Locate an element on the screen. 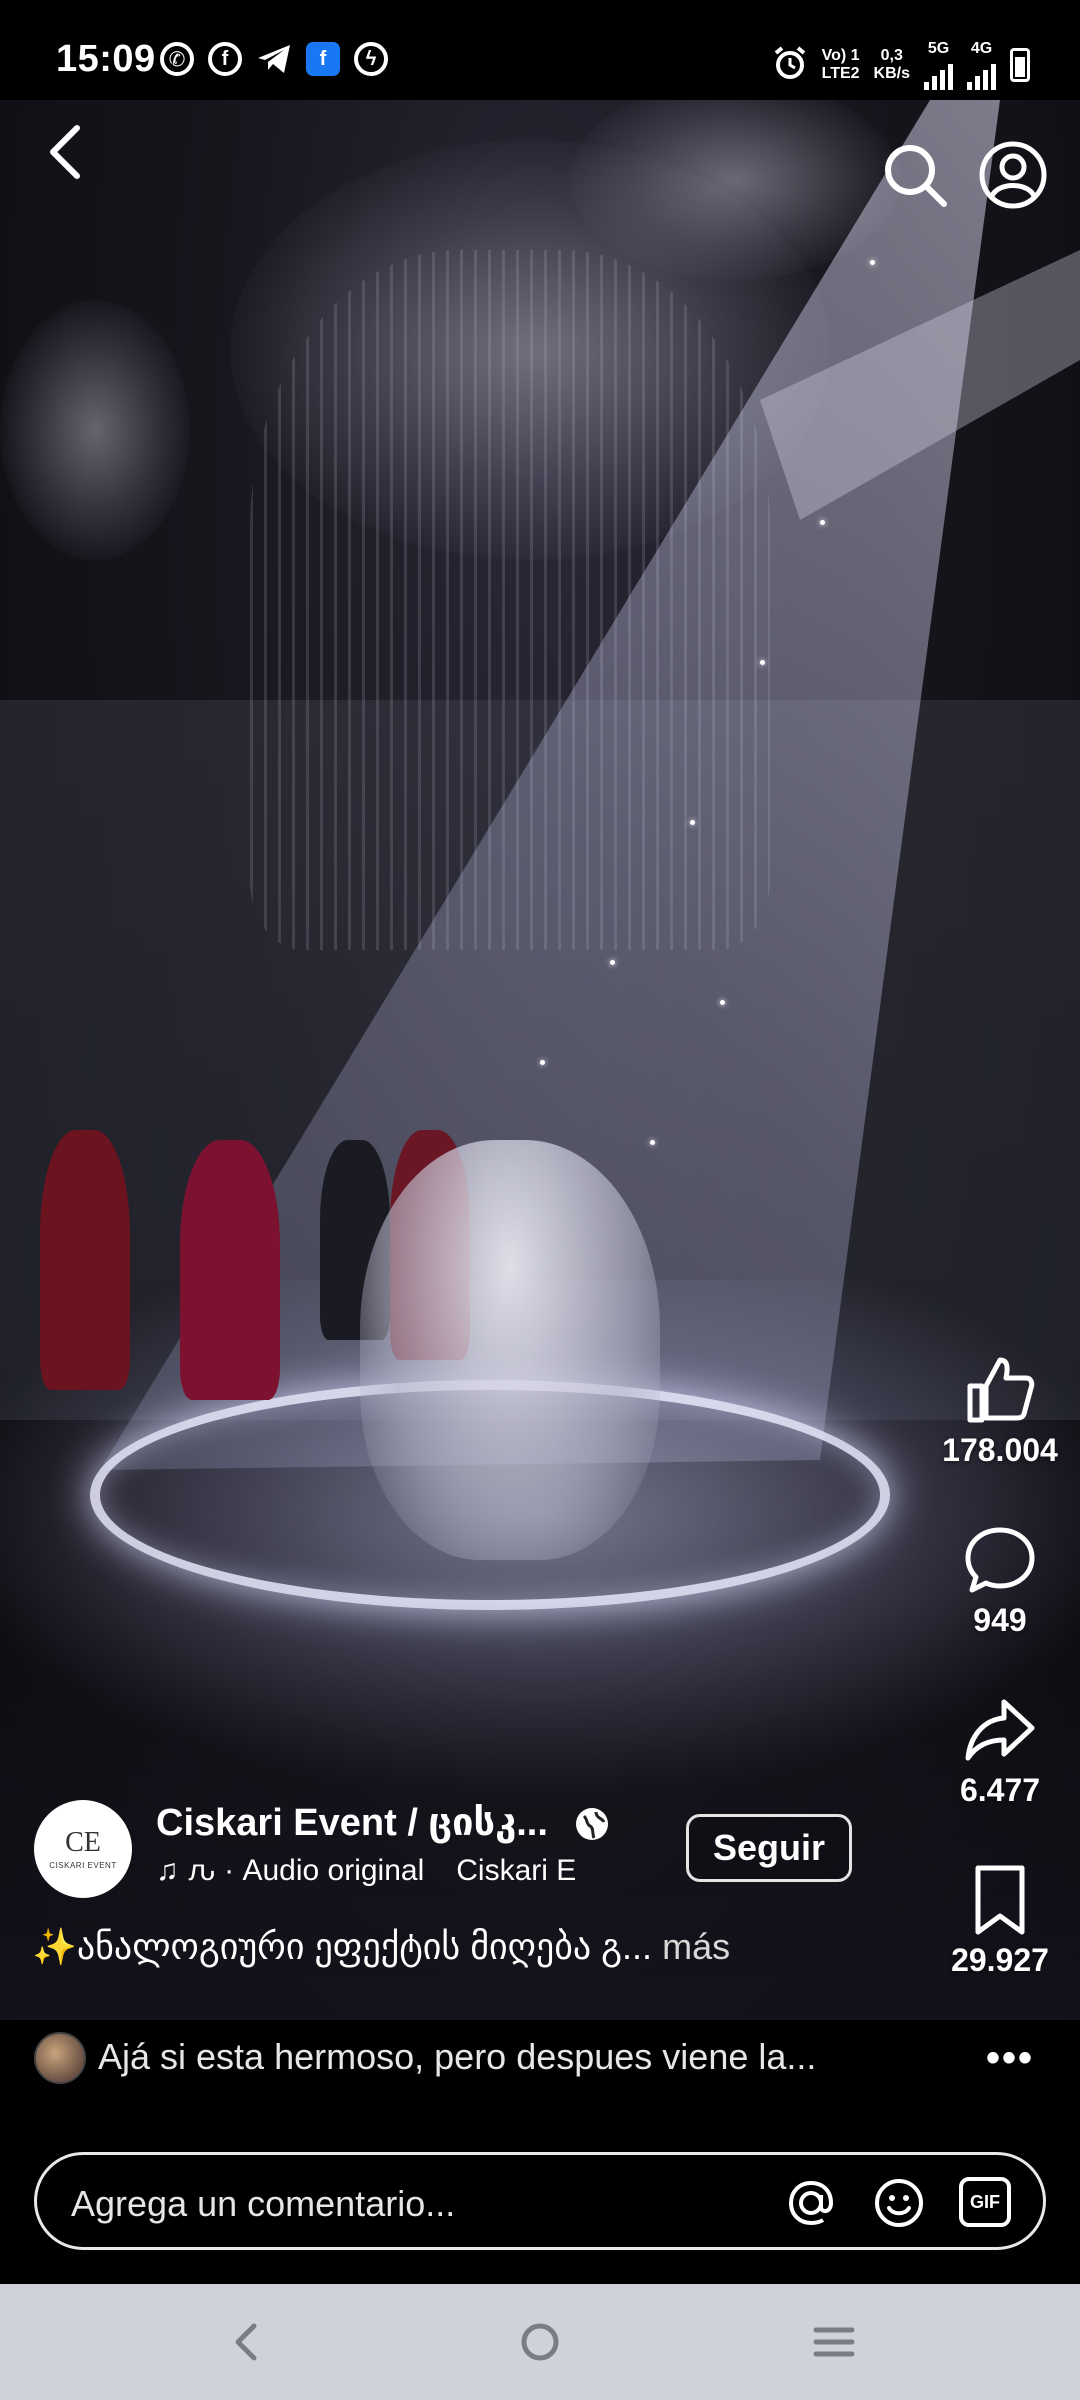 This screenshot has width=1080, height=2400. music-note-icon: ♫ is located at coordinates (167, 1870).